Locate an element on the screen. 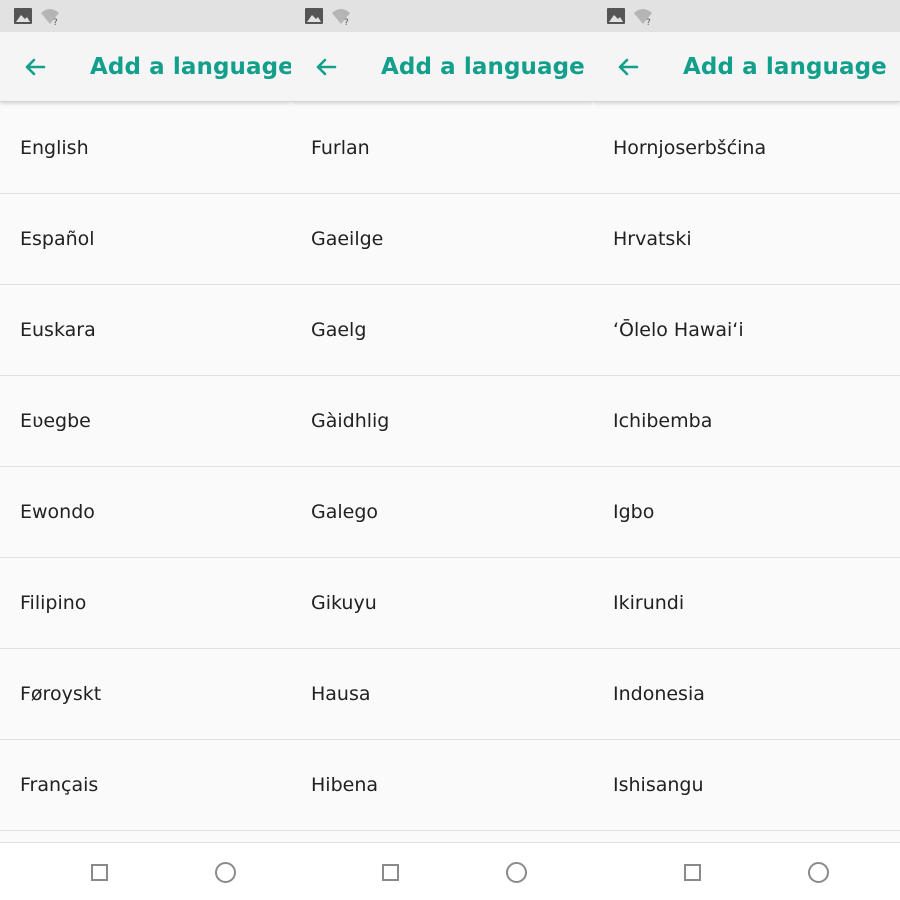 The image size is (900, 900). language-item: Furlan is located at coordinates (442, 148).